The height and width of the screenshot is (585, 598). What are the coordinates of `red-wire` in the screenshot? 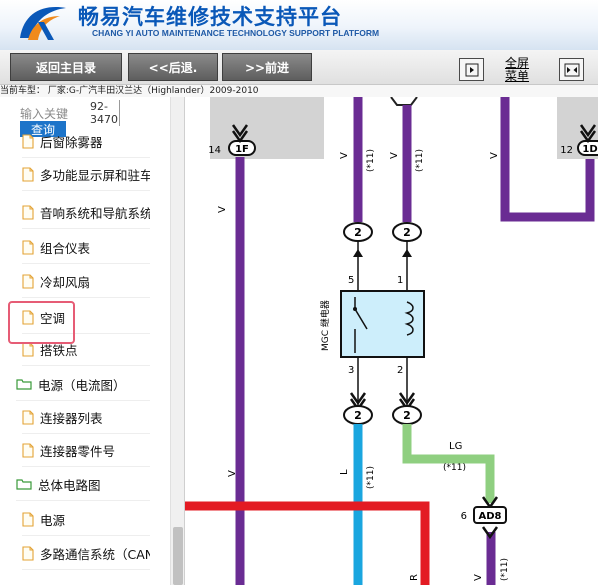 It's located at (307, 543).